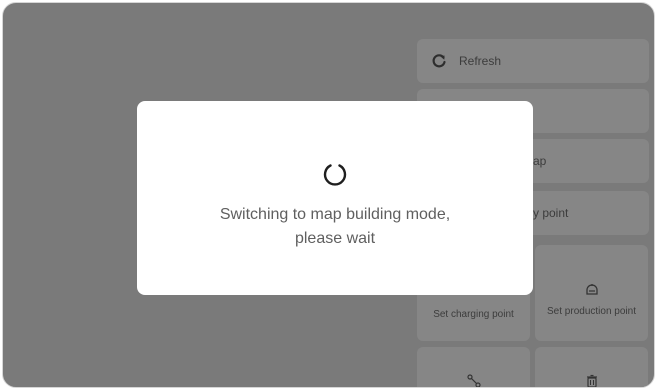 The width and height of the screenshot is (657, 390). What do you see at coordinates (540, 161) in the screenshot?
I see `panel-item-3-label: ap` at bounding box center [540, 161].